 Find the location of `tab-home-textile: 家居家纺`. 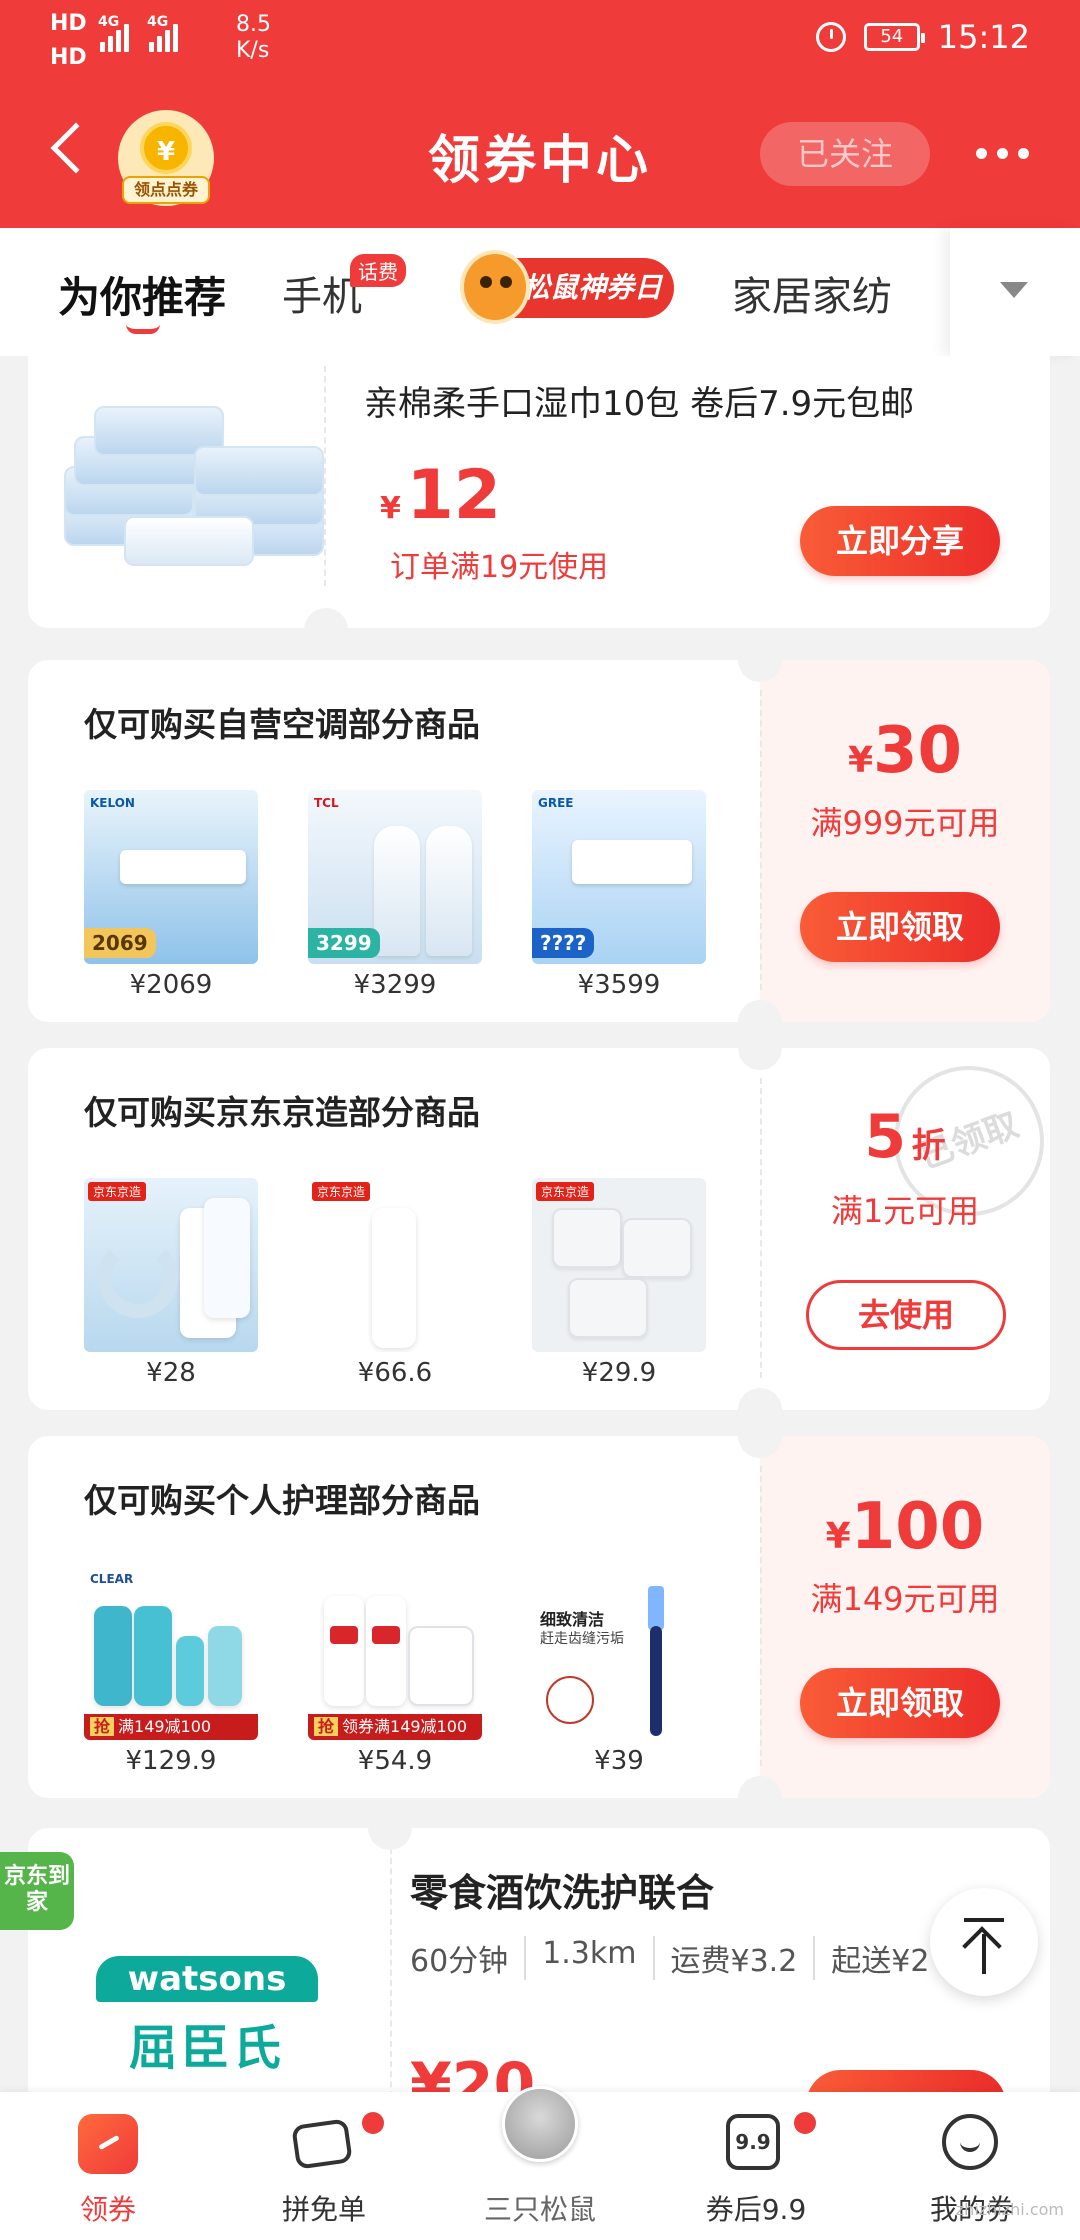

tab-home-textile: 家居家纺 is located at coordinates (812, 293).